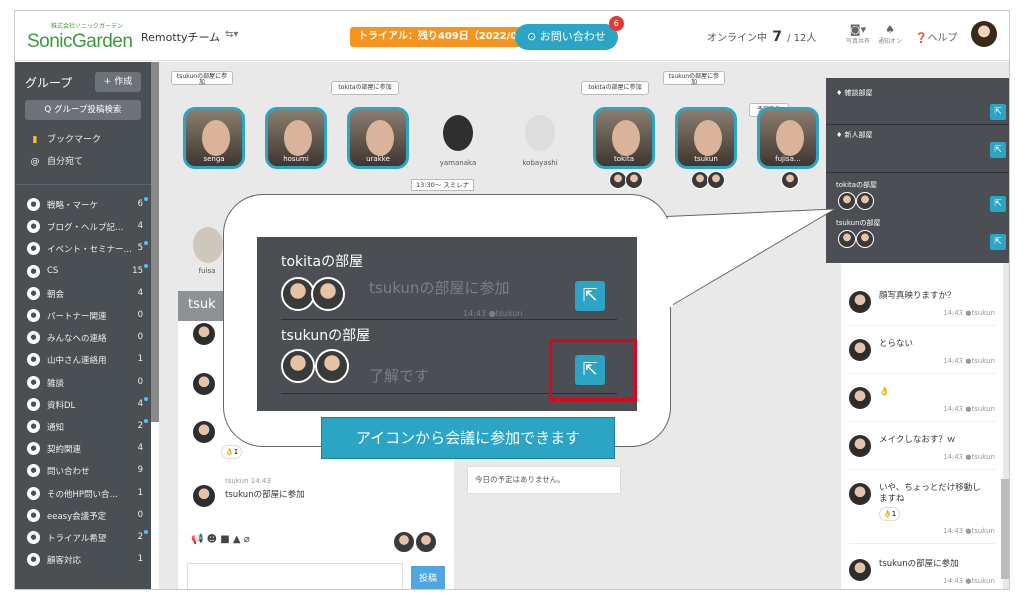 Image resolution: width=1024 pixels, height=599 pixels. Describe the element at coordinates (1005, 529) in the screenshot. I see `timeline-scrollbar` at that location.